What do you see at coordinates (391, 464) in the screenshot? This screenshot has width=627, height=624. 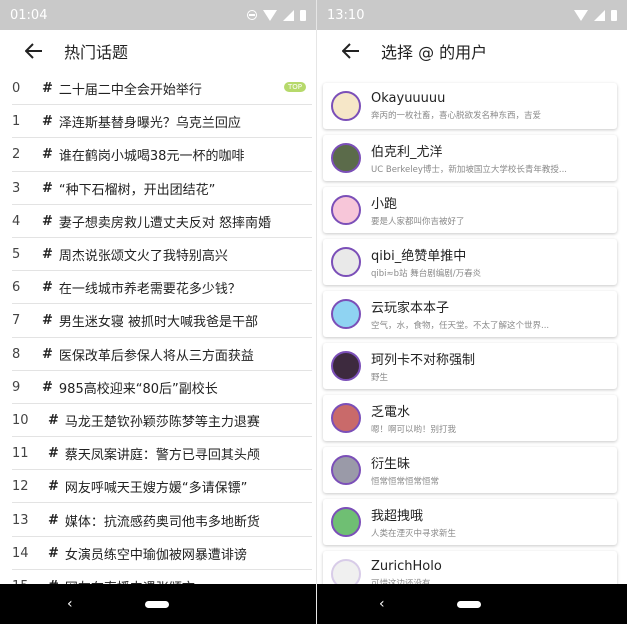 I see `user-name: 衍生昧` at bounding box center [391, 464].